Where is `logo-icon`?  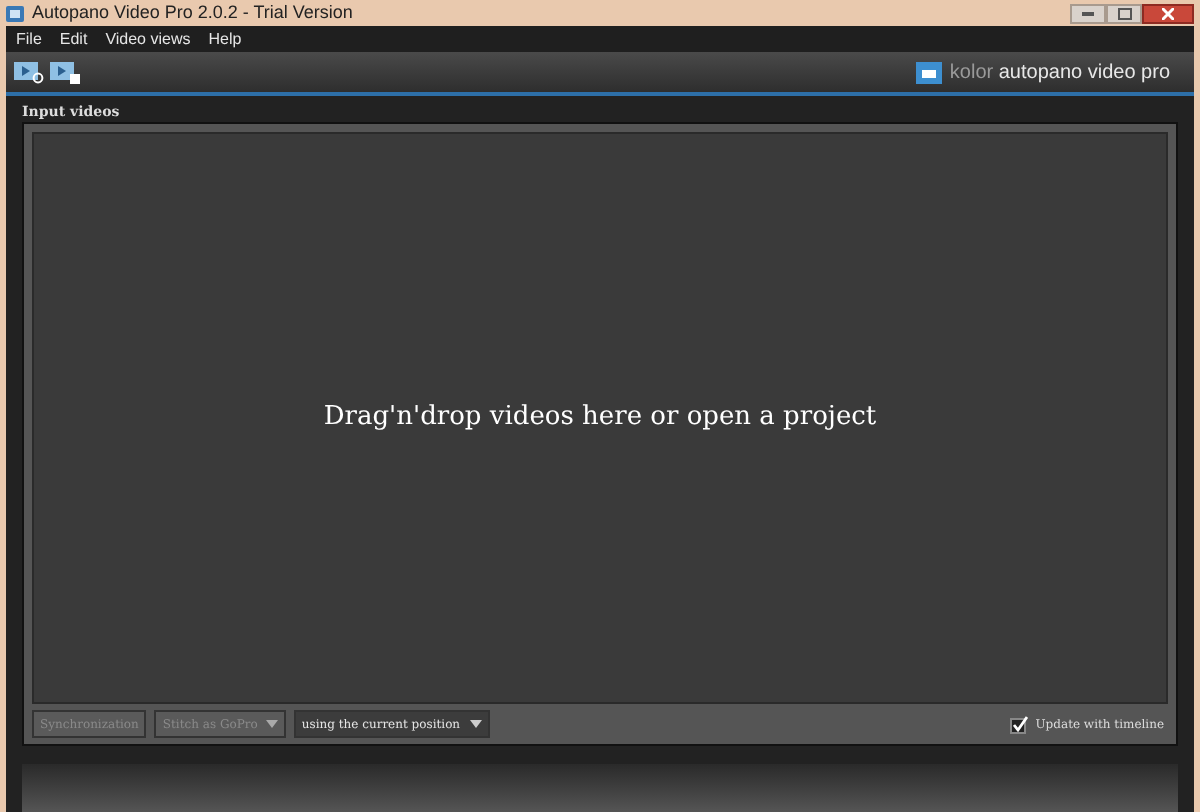 logo-icon is located at coordinates (928, 72).